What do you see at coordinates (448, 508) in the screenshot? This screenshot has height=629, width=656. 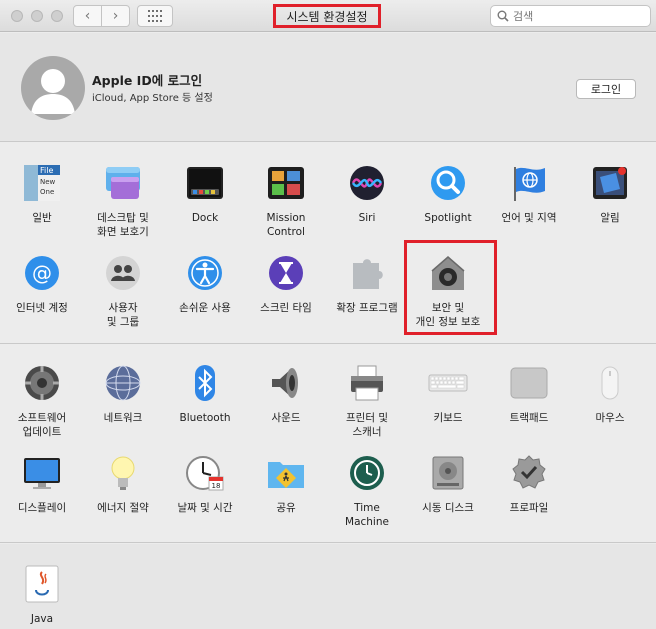 I see `pref-label: 시동 디스크` at bounding box center [448, 508].